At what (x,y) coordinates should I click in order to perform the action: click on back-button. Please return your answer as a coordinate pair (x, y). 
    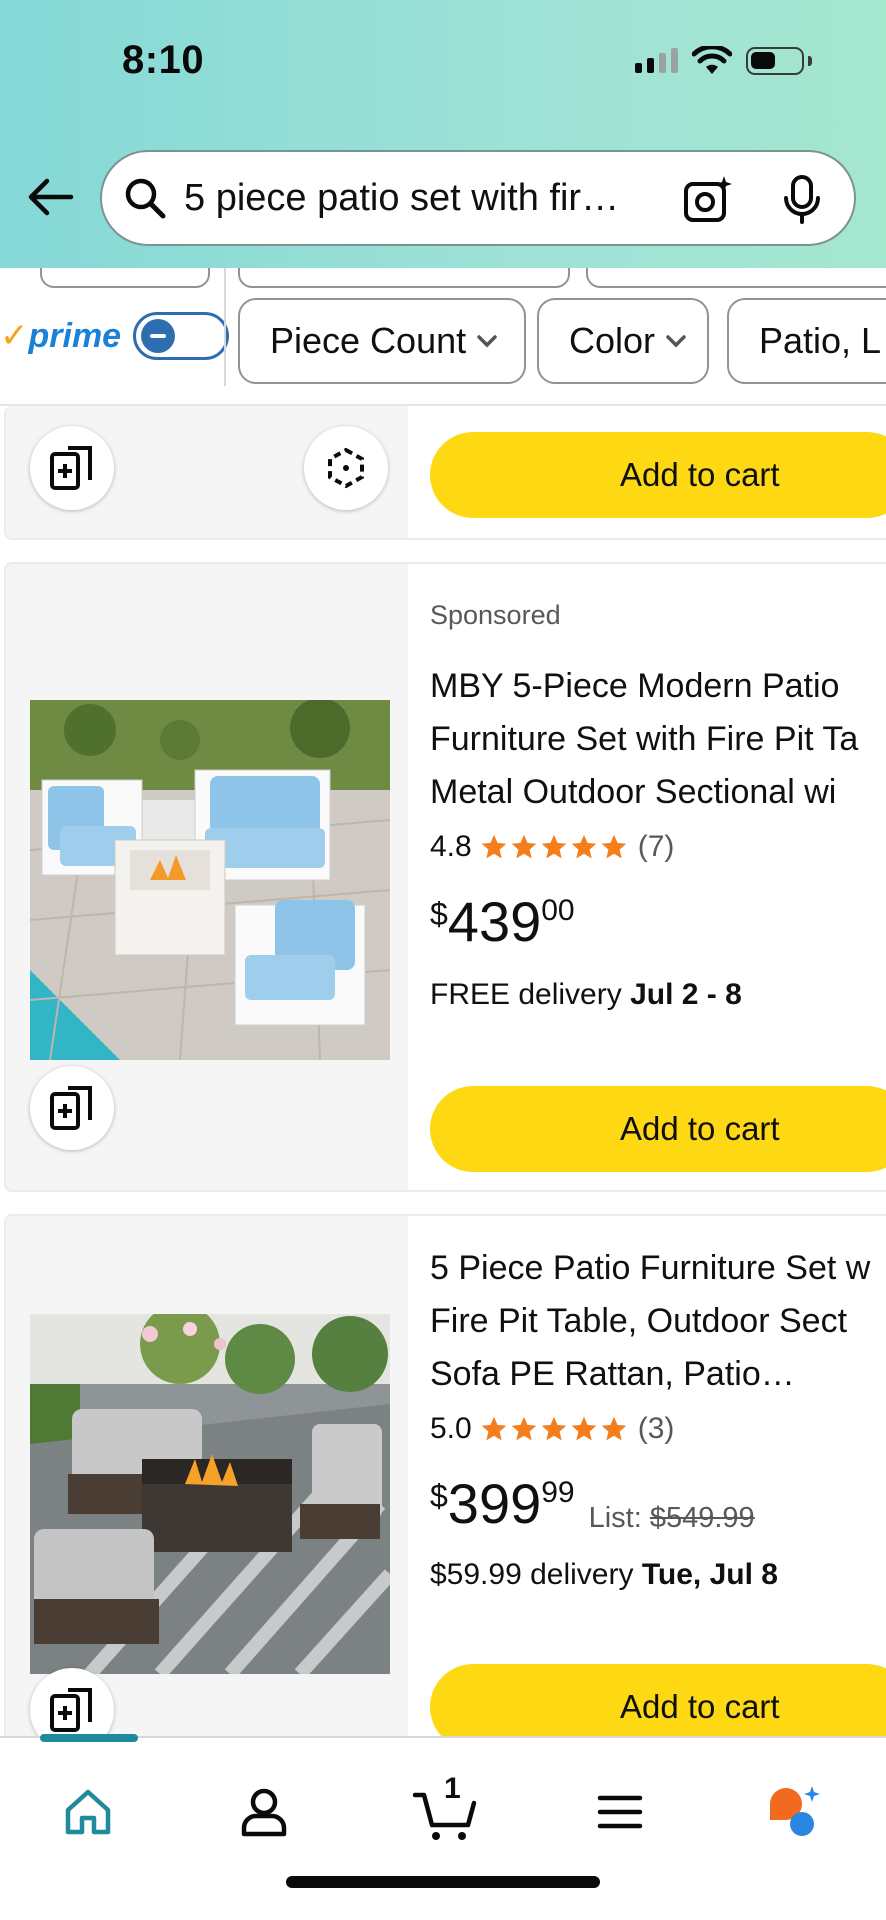
    Looking at the image, I should click on (51, 197).